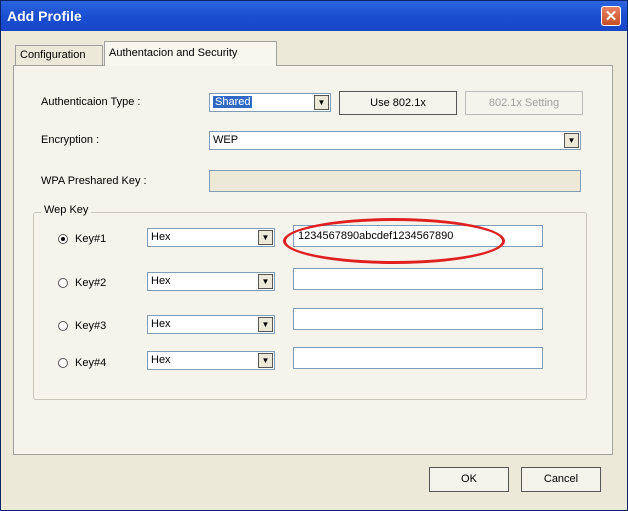 The image size is (628, 511). Describe the element at coordinates (314, 16) in the screenshot. I see `title-bar: Add Profile ✕` at that location.